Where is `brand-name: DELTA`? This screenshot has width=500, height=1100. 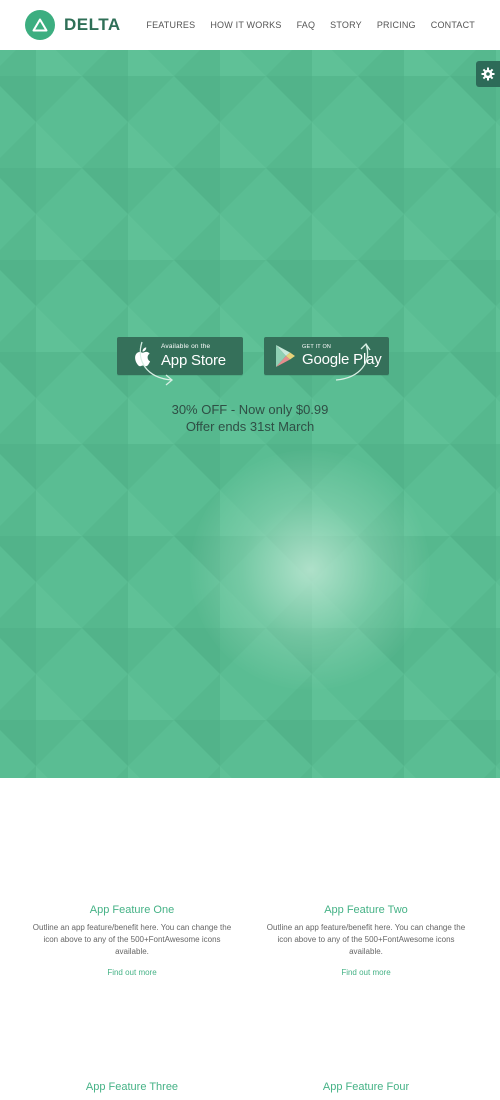
brand-name: DELTA is located at coordinates (92, 24).